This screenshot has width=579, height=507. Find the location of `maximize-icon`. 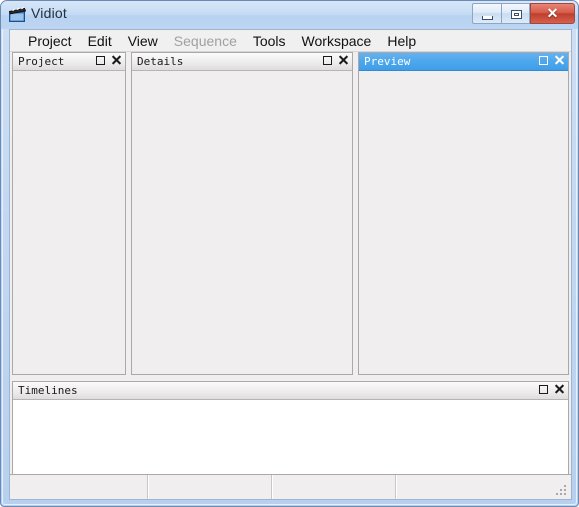

maximize-icon is located at coordinates (516, 14).